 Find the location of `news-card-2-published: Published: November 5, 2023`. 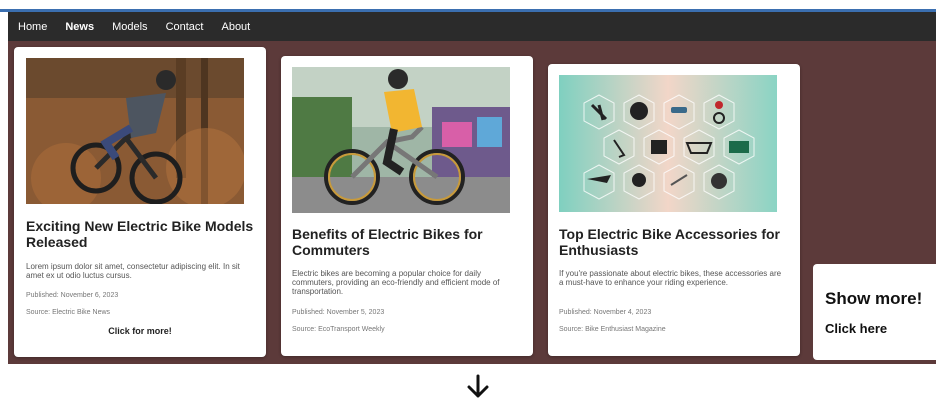

news-card-2-published: Published: November 5, 2023 is located at coordinates (338, 312).